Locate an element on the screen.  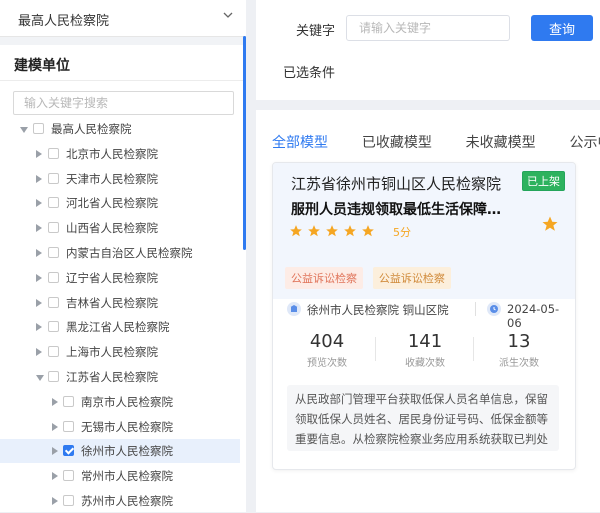
tree-node: 南京市人民检察院 is located at coordinates (120, 402).